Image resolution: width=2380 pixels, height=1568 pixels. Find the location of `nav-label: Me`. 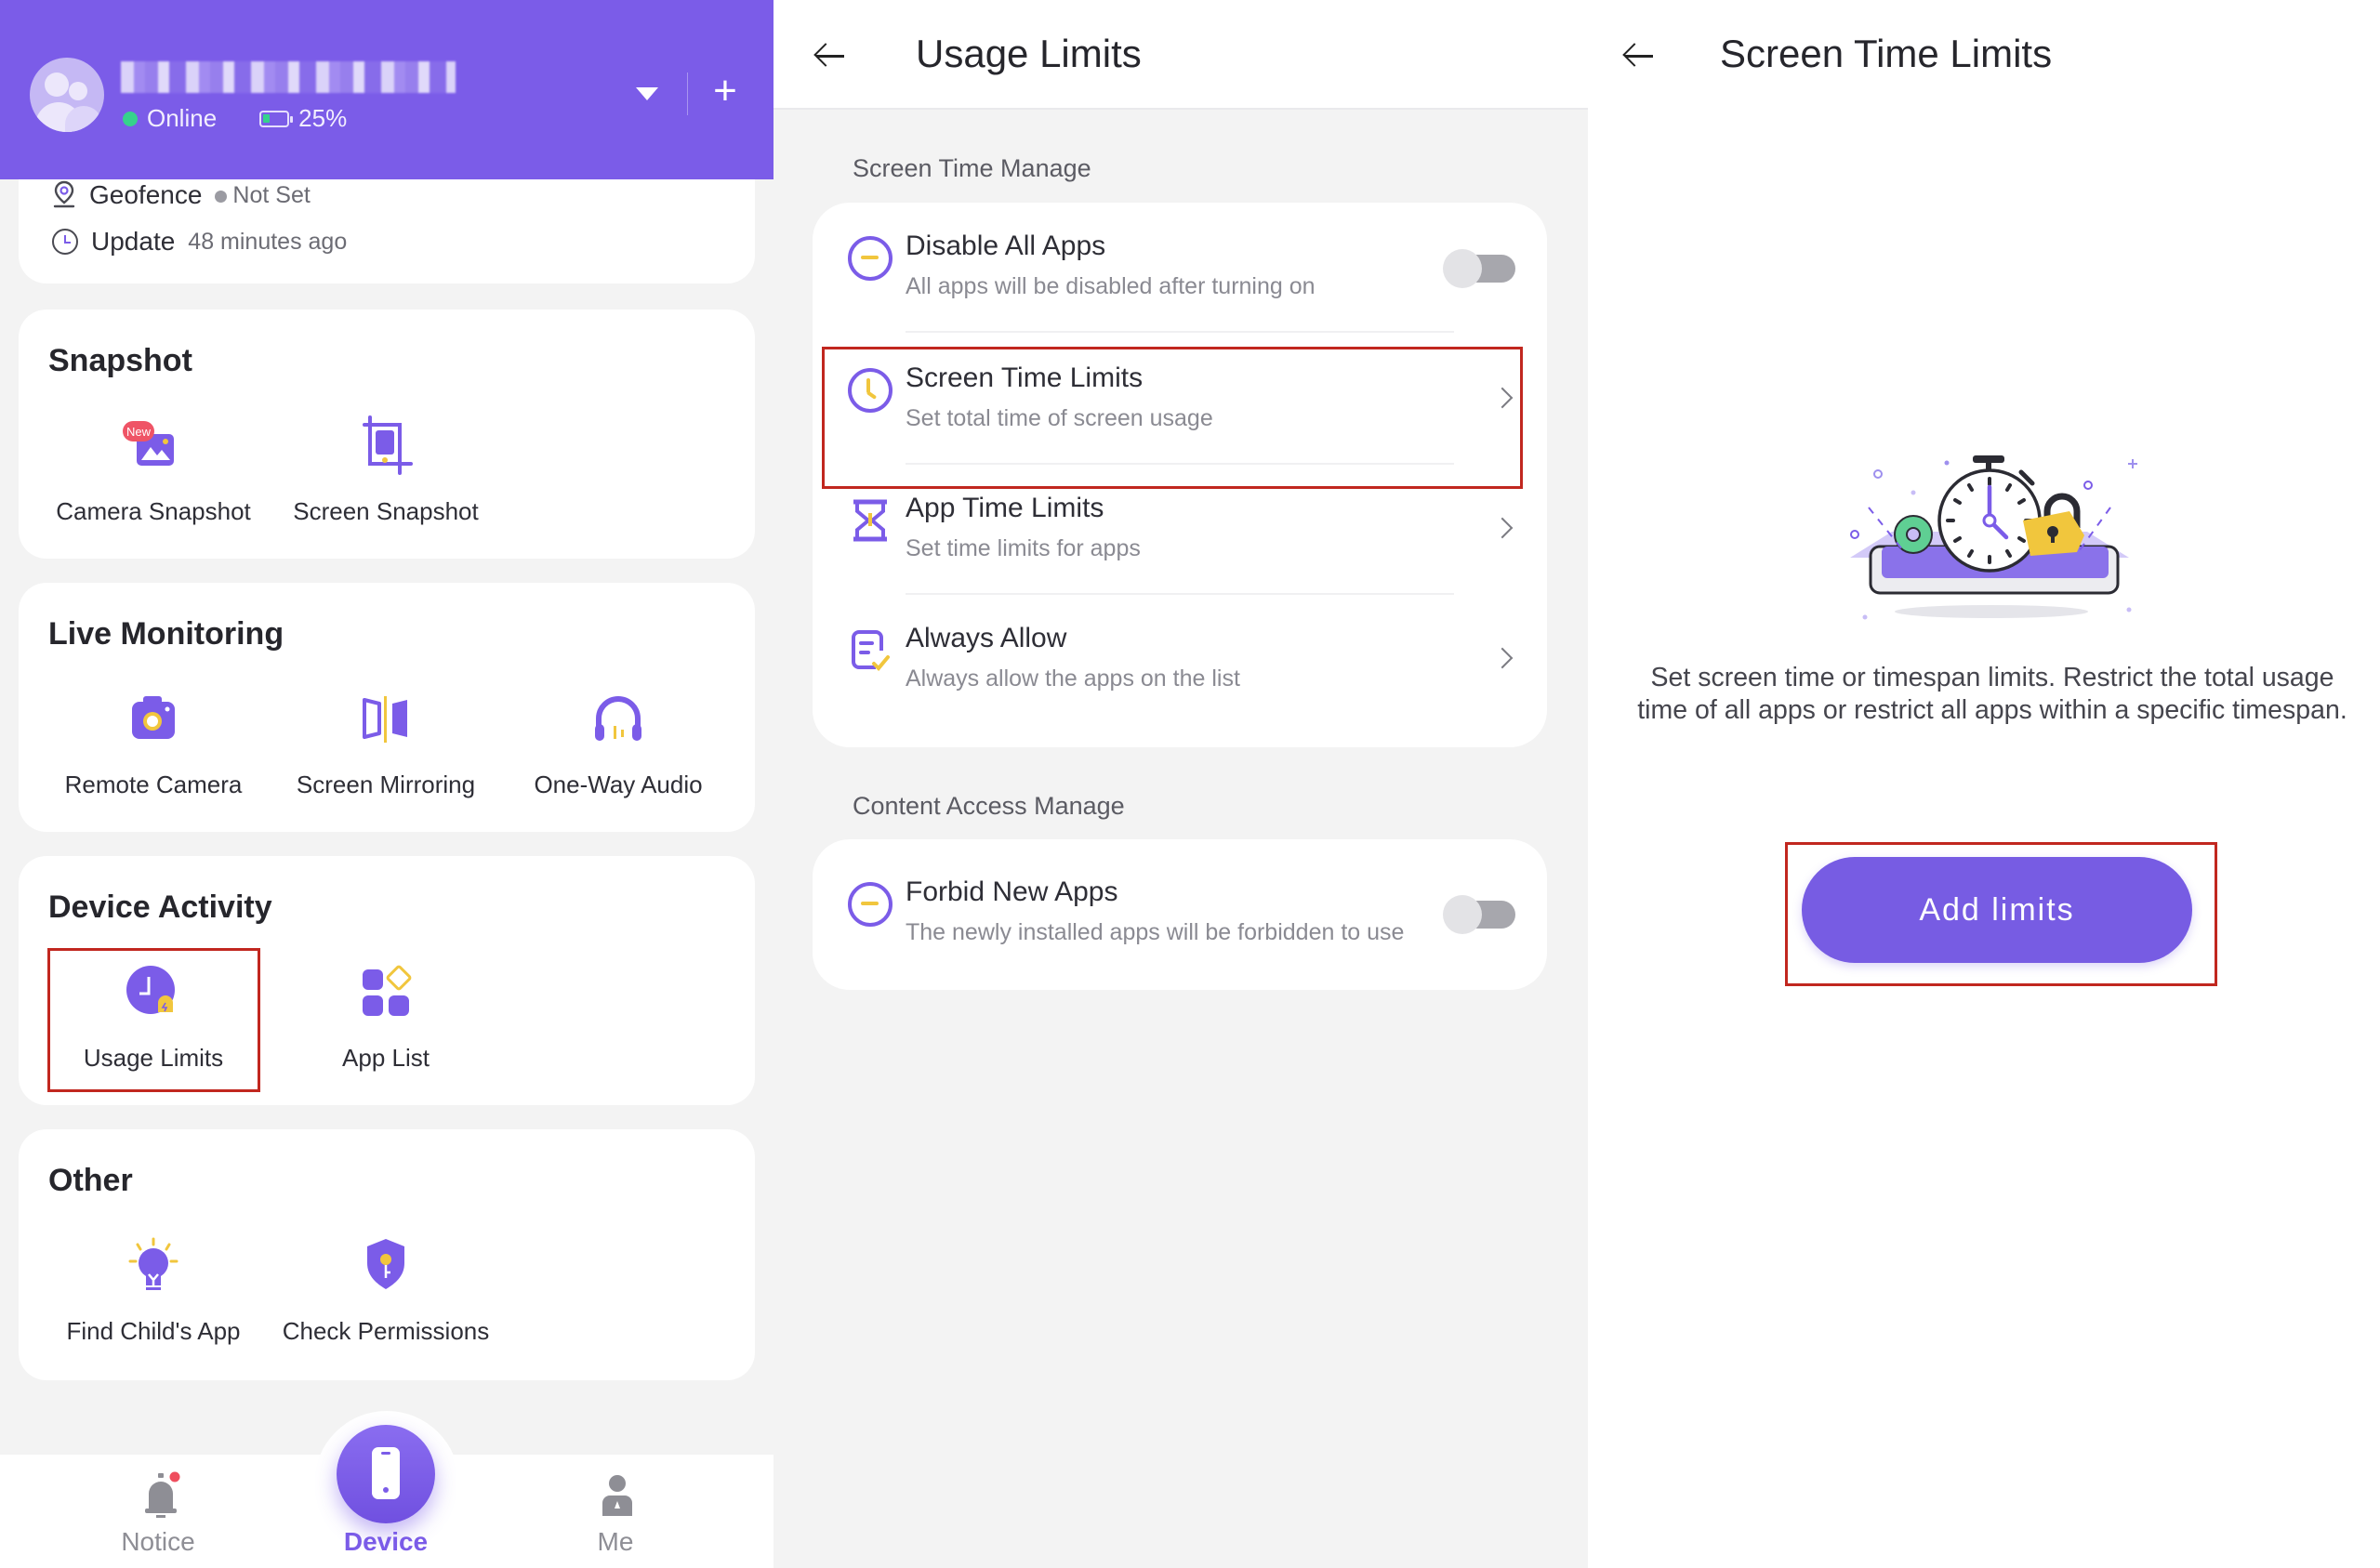

nav-label: Me is located at coordinates (615, 1542).